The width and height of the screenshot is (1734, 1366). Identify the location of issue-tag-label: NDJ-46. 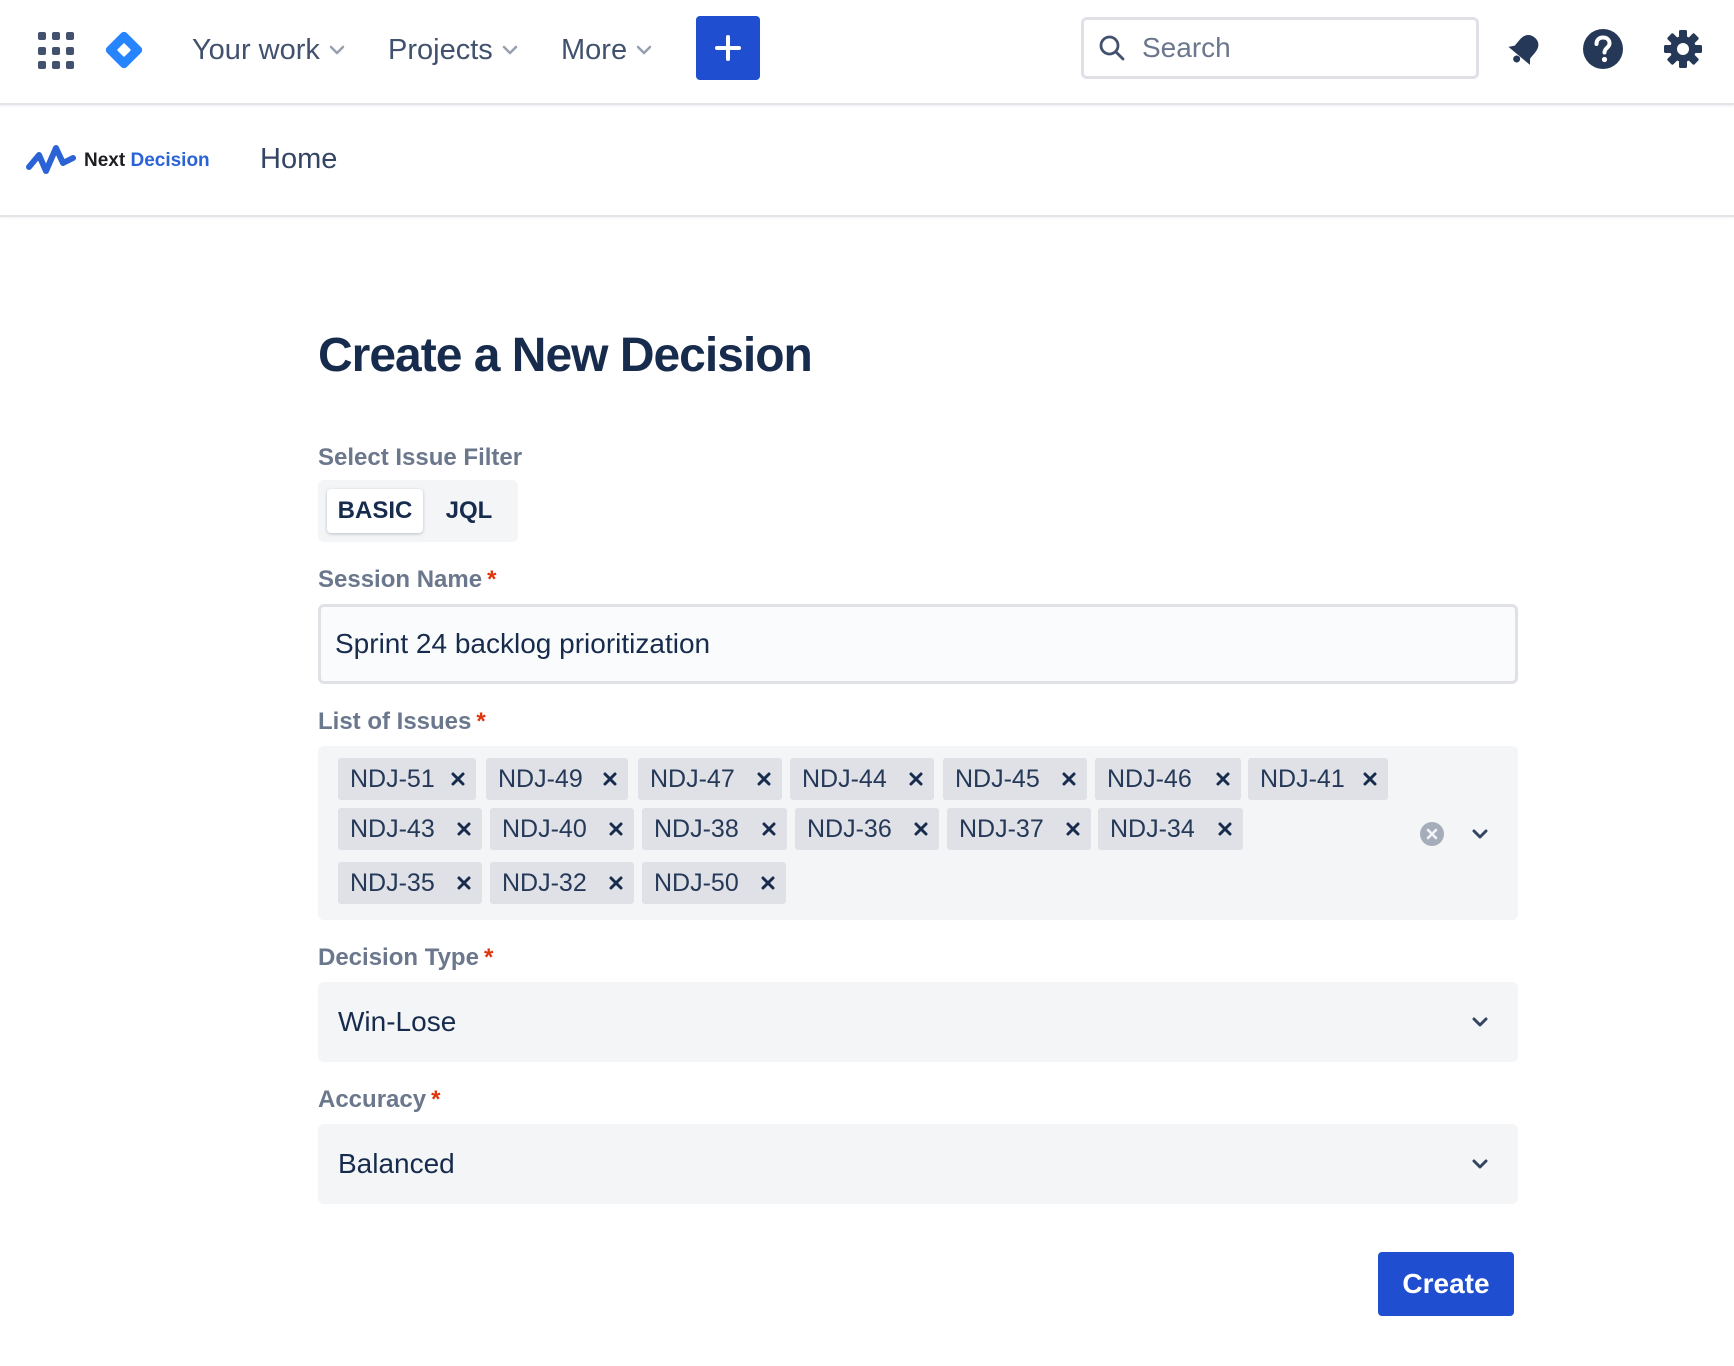
(1149, 778).